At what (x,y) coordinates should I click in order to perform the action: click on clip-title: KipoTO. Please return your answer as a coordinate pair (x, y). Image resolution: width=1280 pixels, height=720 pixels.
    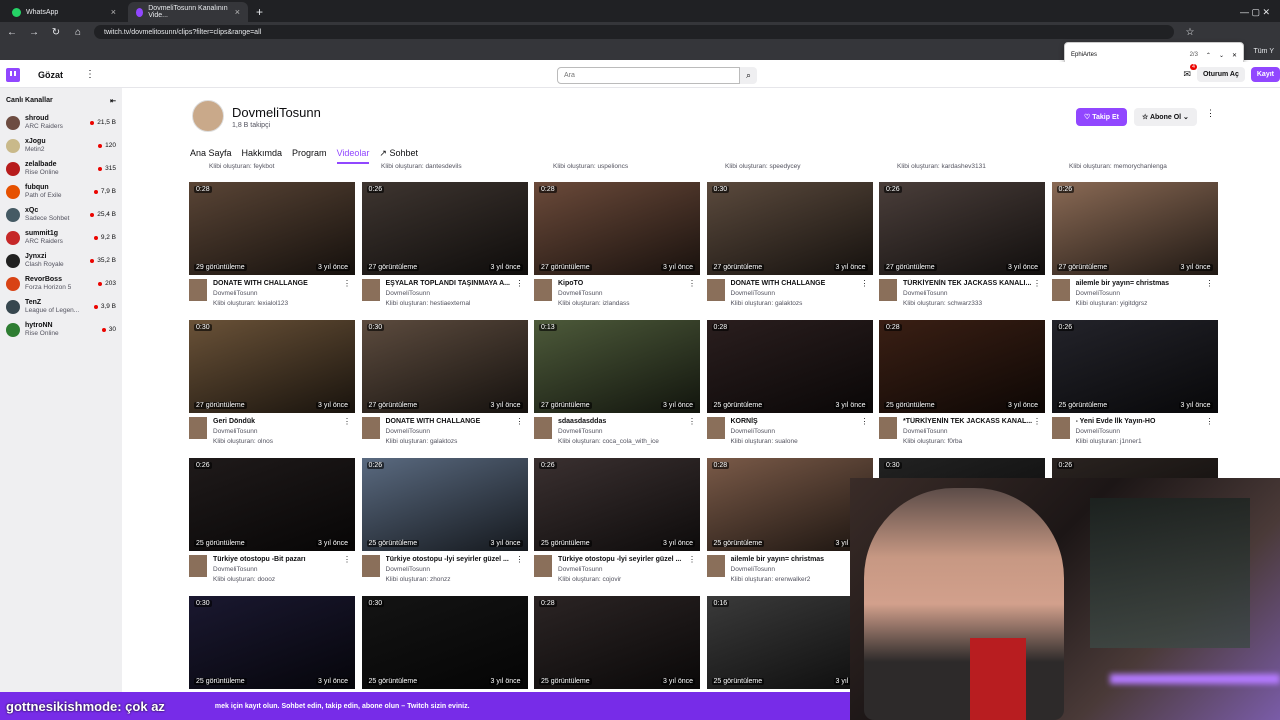
    Looking at the image, I should click on (624, 284).